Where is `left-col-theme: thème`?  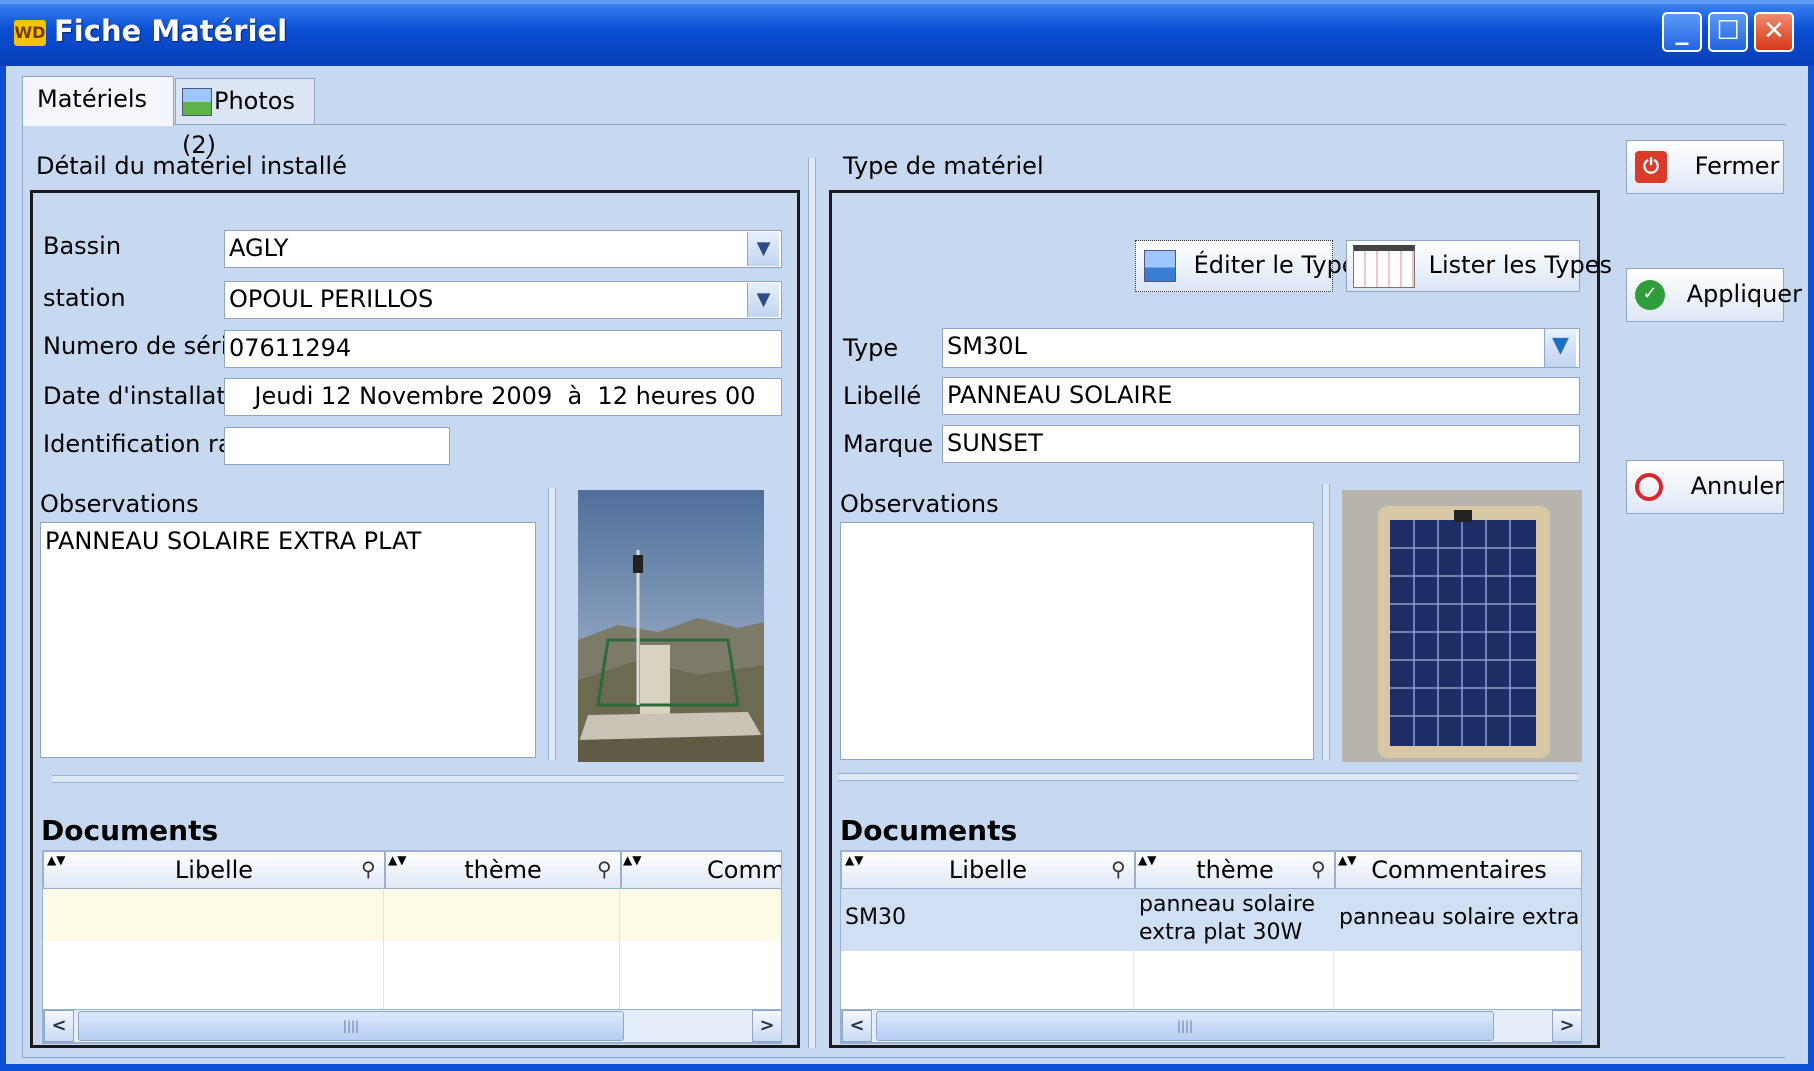 left-col-theme: thème is located at coordinates (503, 870).